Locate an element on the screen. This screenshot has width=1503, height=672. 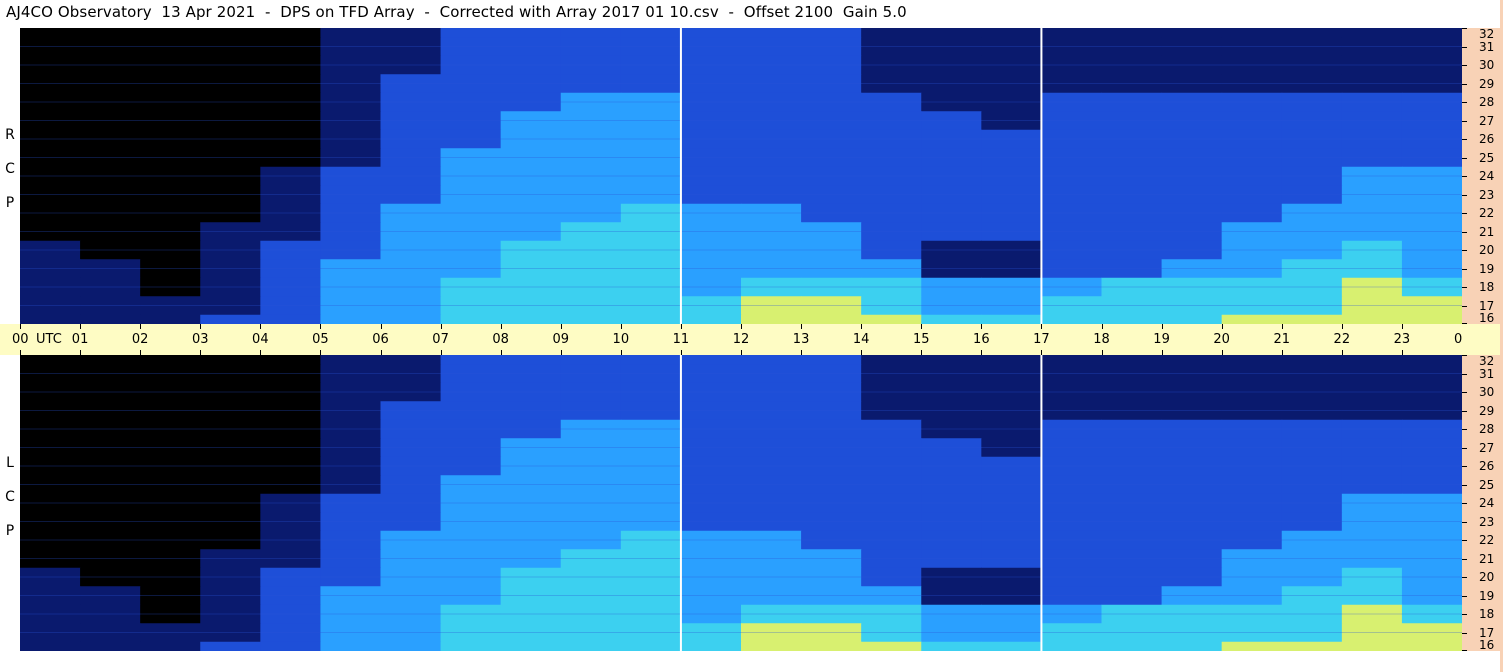
time-tick-label: 09 is located at coordinates (561, 339).